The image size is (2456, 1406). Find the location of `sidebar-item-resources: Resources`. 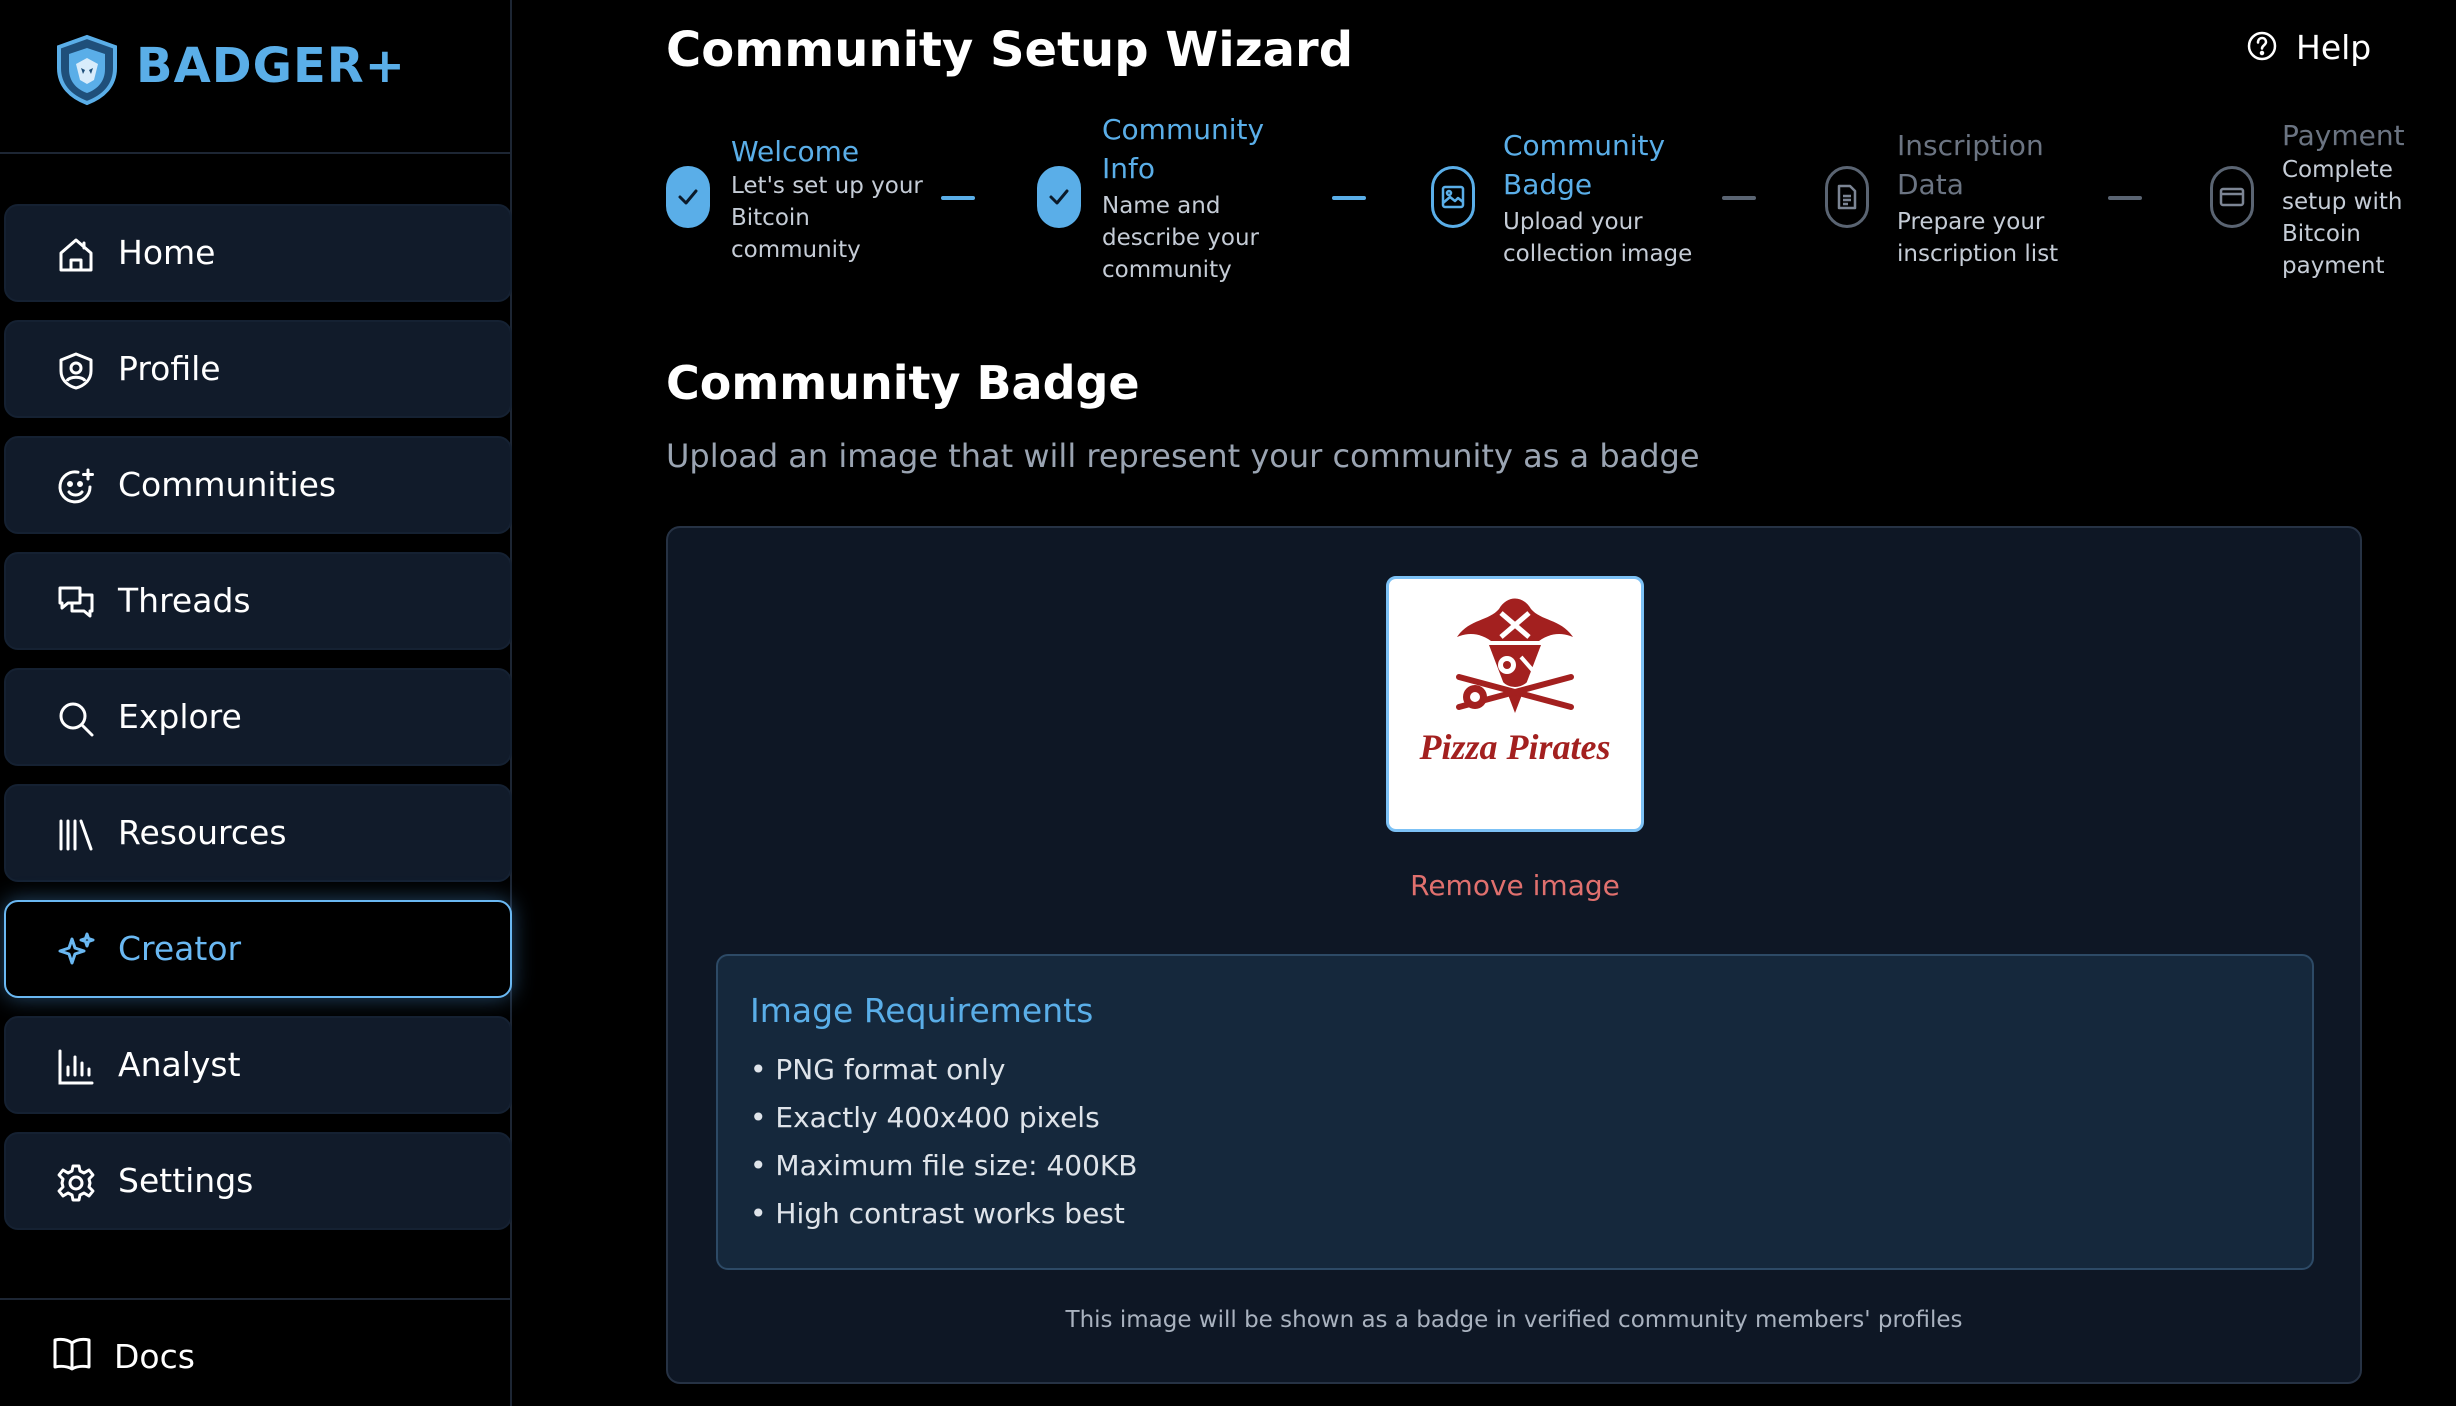

sidebar-item-resources: Resources is located at coordinates (258, 833).